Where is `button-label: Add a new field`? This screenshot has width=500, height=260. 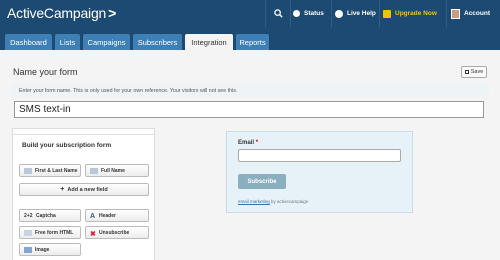
button-label: Add a new field is located at coordinates (87, 189).